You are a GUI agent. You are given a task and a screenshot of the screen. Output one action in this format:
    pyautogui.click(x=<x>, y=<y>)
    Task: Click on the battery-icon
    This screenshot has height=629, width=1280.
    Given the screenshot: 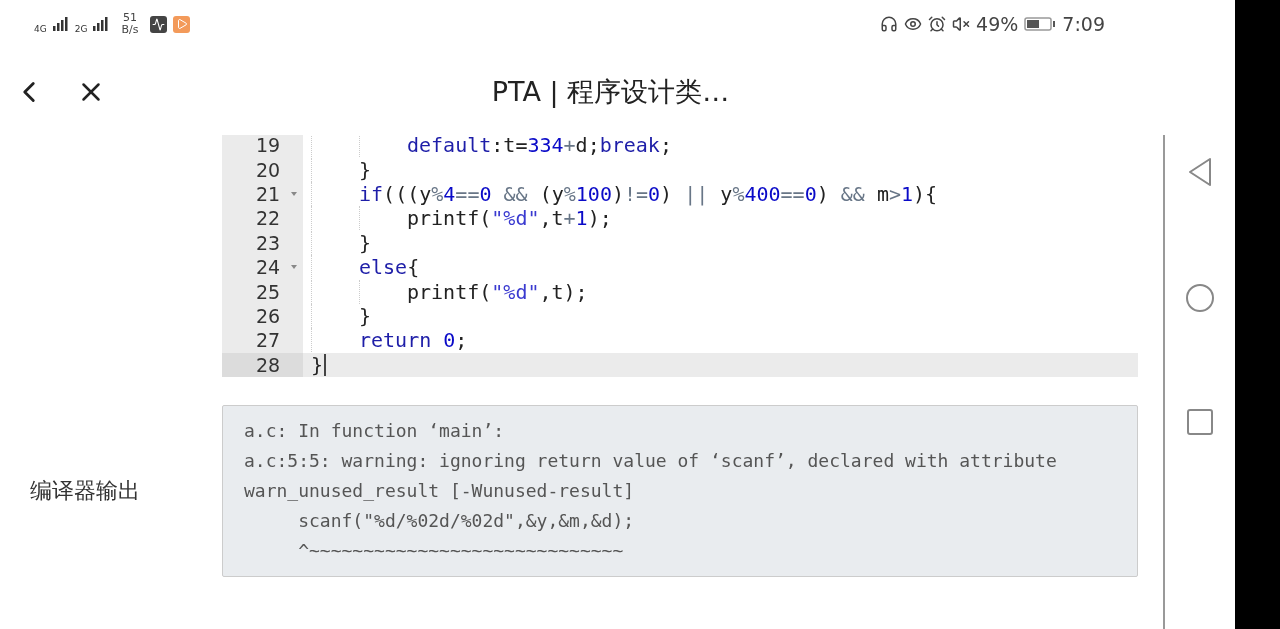 What is the action you would take?
    pyautogui.click(x=1040, y=24)
    